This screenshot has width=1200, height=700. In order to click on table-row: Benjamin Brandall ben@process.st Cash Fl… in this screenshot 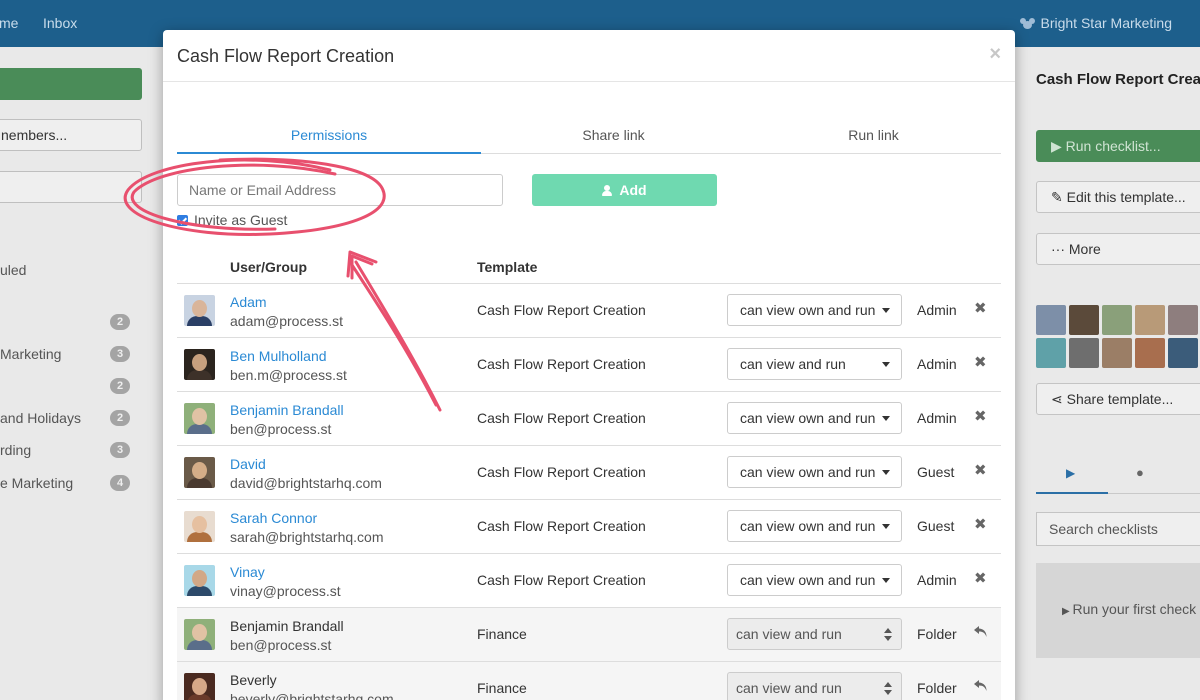, I will do `click(589, 419)`.